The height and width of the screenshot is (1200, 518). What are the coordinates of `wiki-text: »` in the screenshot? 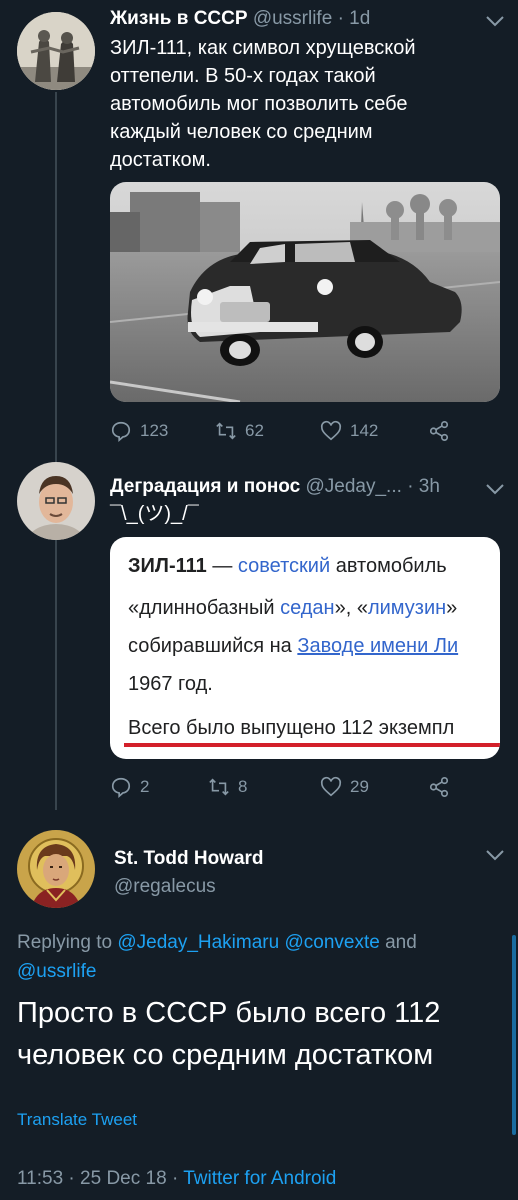 It's located at (452, 608).